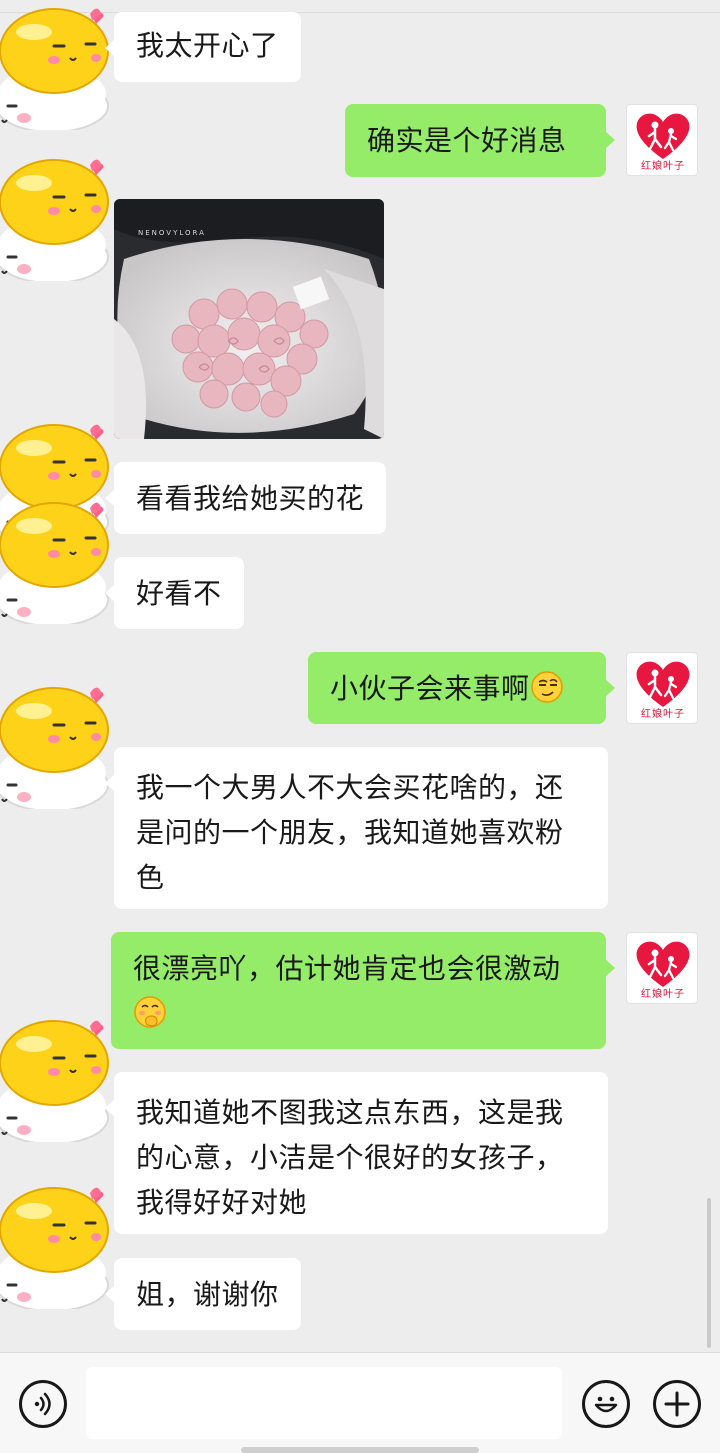 The height and width of the screenshot is (1453, 720). Describe the element at coordinates (430, 688) in the screenshot. I see `message-text: 小伙子会来事啊` at that location.